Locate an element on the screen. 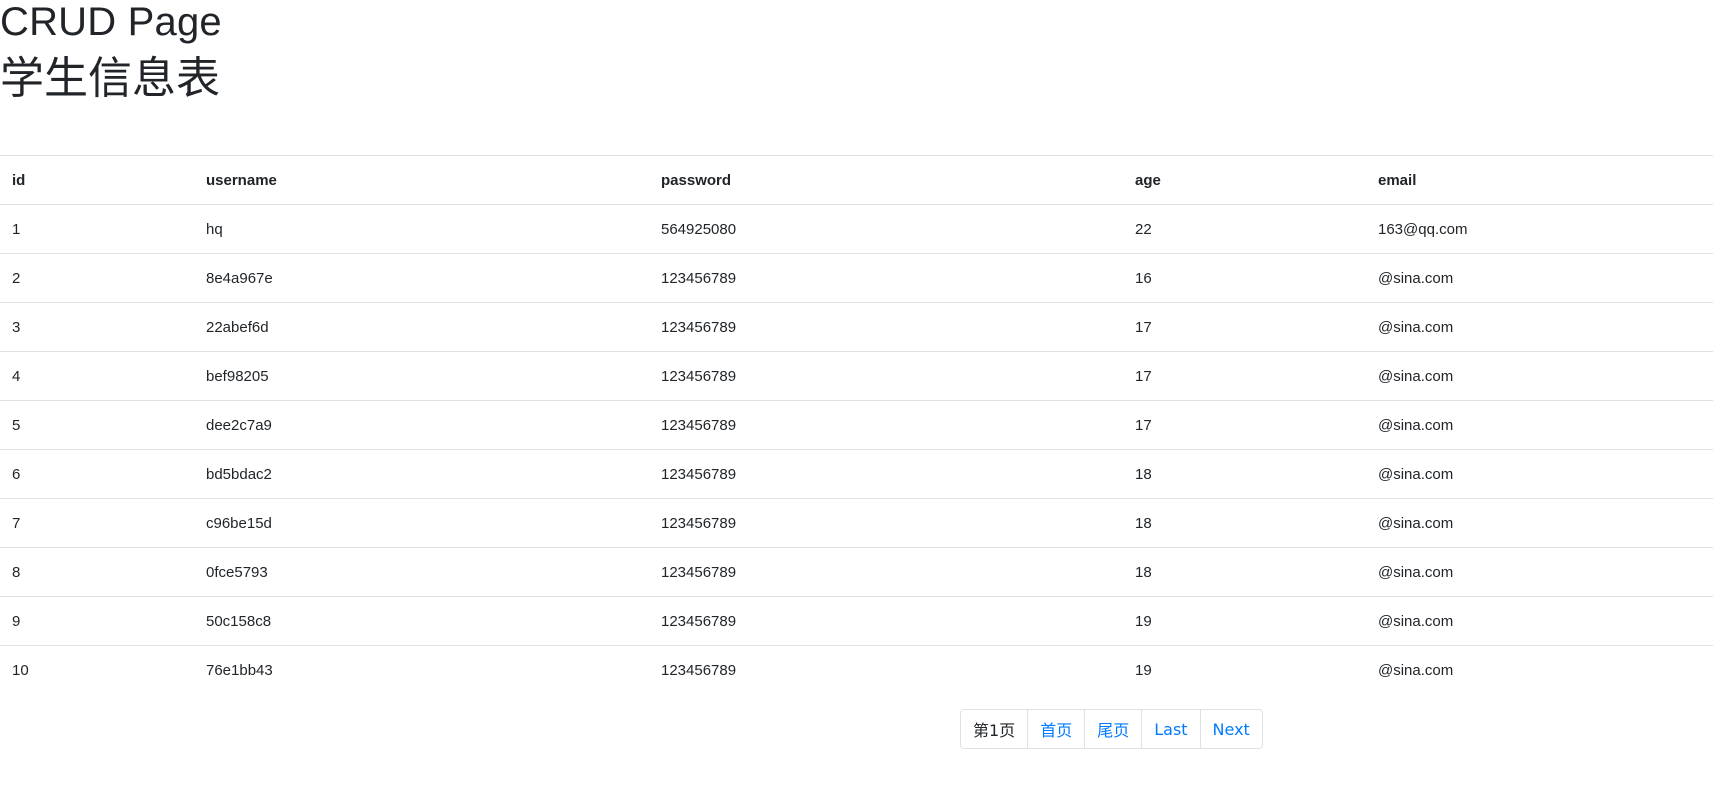  cell-id: 10 is located at coordinates (97, 669).